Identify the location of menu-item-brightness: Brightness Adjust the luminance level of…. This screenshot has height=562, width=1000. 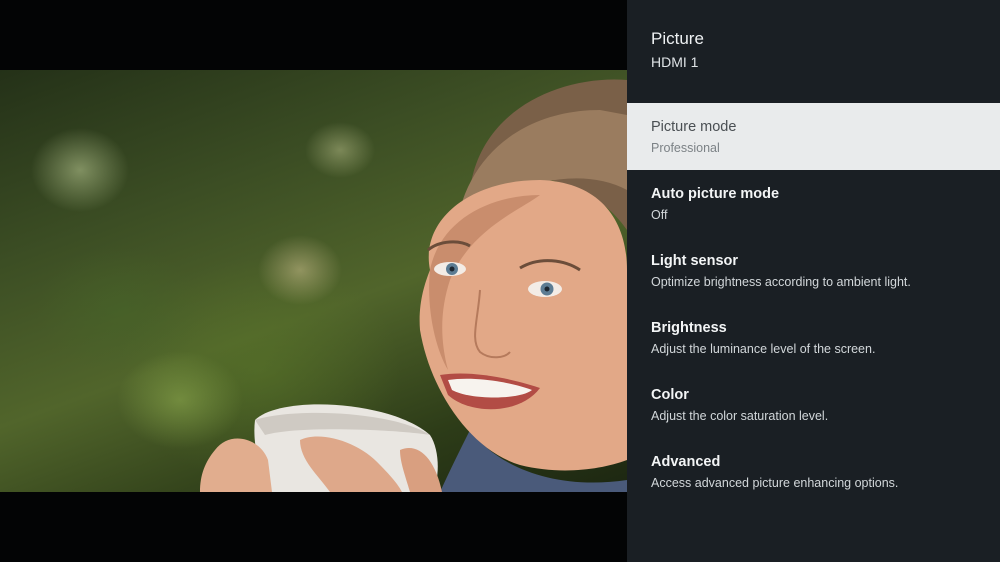
(813, 337).